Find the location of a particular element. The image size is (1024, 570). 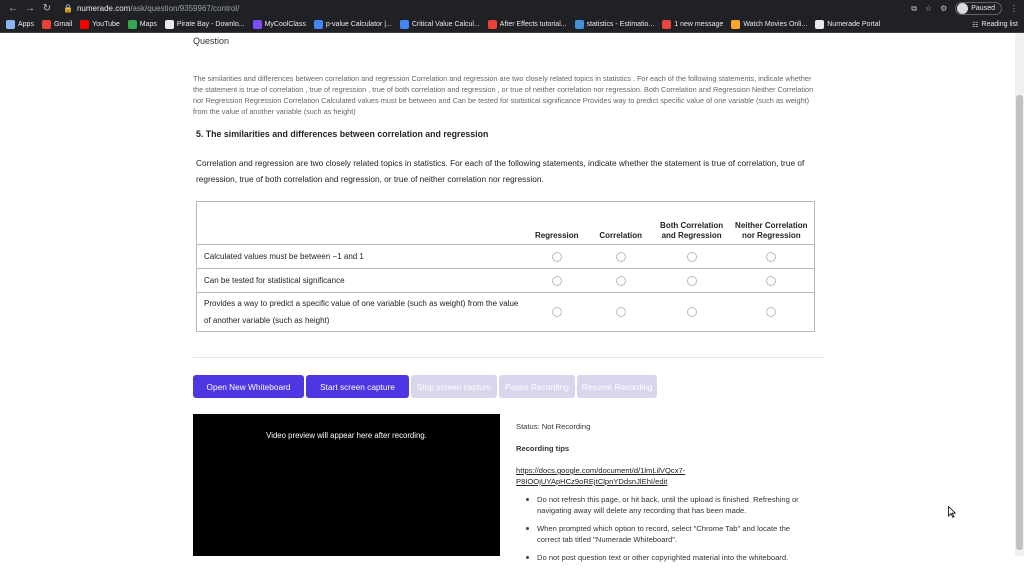

bookmark-label: Maps is located at coordinates (148, 24).